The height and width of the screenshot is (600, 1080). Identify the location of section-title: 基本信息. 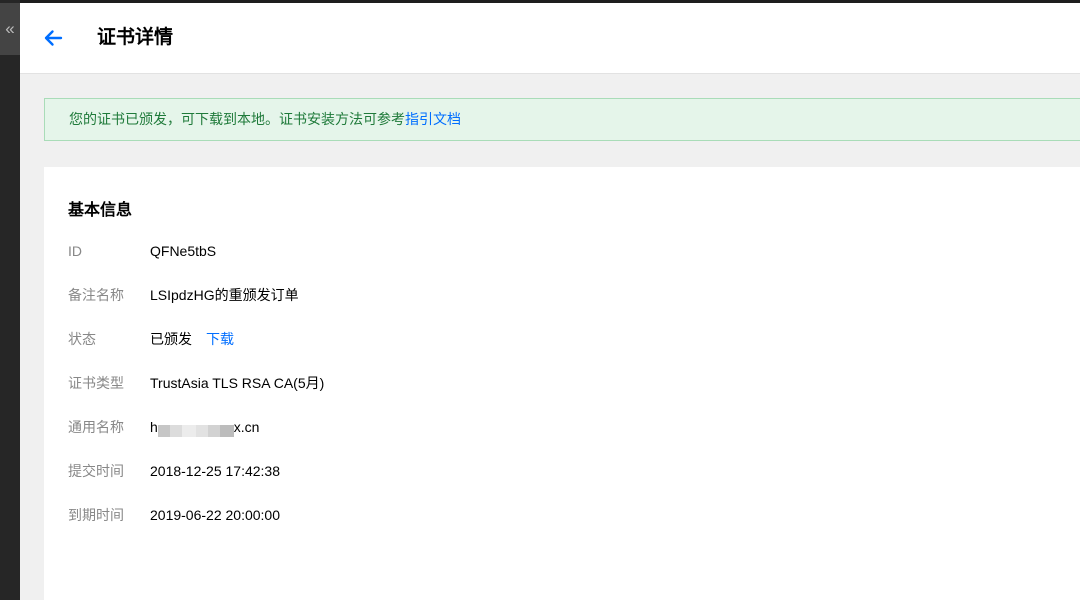
(100, 210).